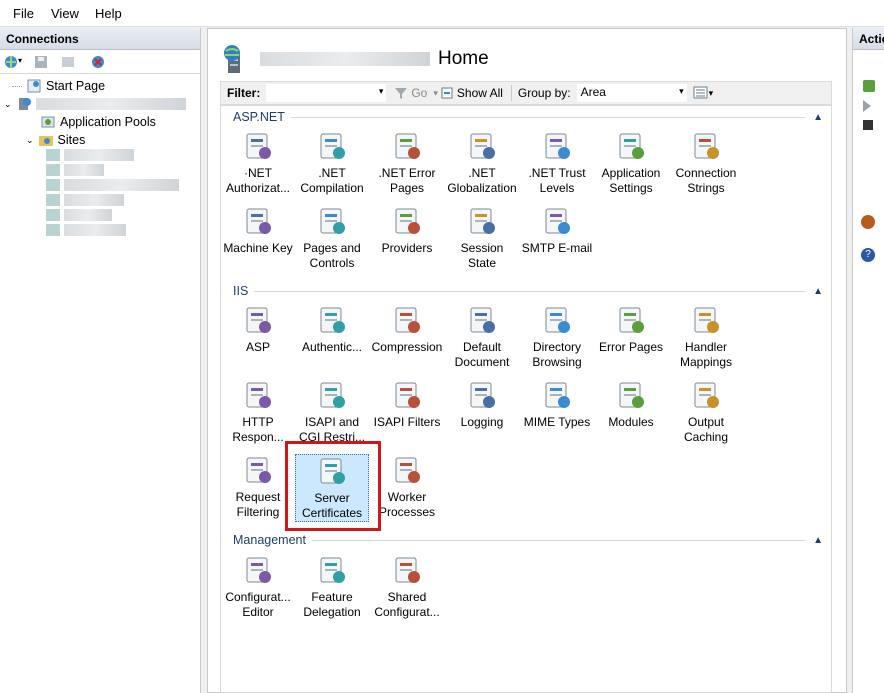 The width and height of the screenshot is (884, 693). Describe the element at coordinates (332, 180) in the screenshot. I see `feature-tile-label: .NET Compilation` at that location.